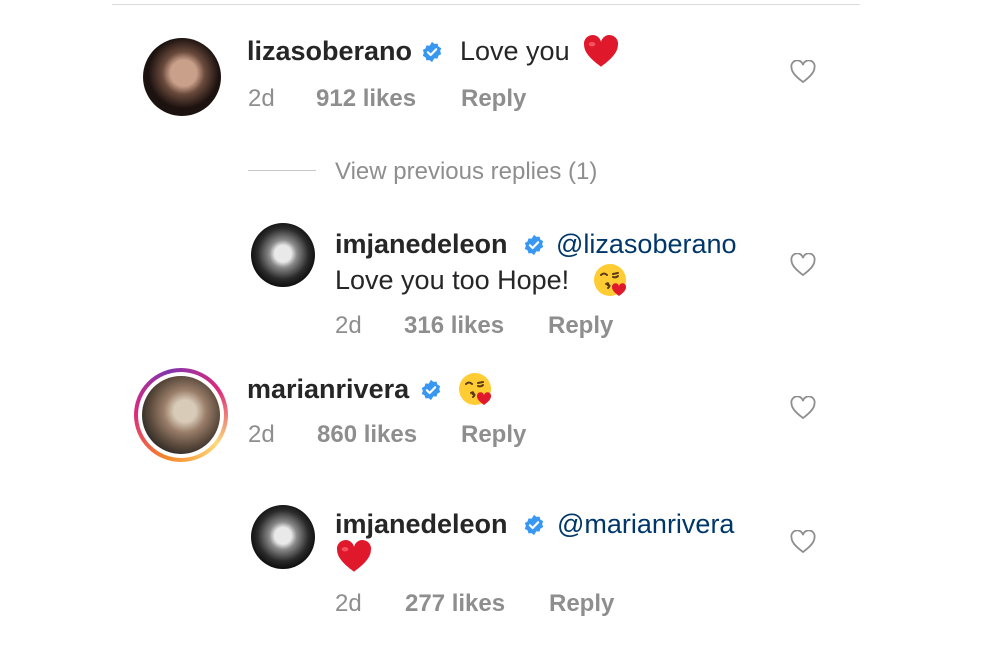 Image resolution: width=1000 pixels, height=668 pixels. I want to click on view-previous-replies-link: View previous replies (1), so click(466, 172).